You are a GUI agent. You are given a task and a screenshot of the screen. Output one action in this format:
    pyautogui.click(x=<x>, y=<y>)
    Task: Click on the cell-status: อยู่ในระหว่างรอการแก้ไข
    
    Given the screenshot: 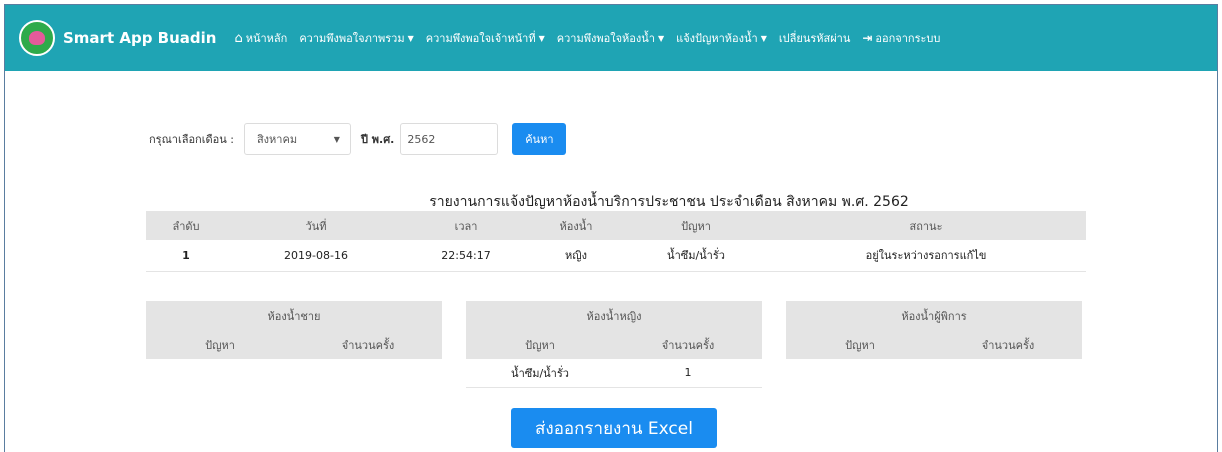 What is the action you would take?
    pyautogui.click(x=926, y=256)
    